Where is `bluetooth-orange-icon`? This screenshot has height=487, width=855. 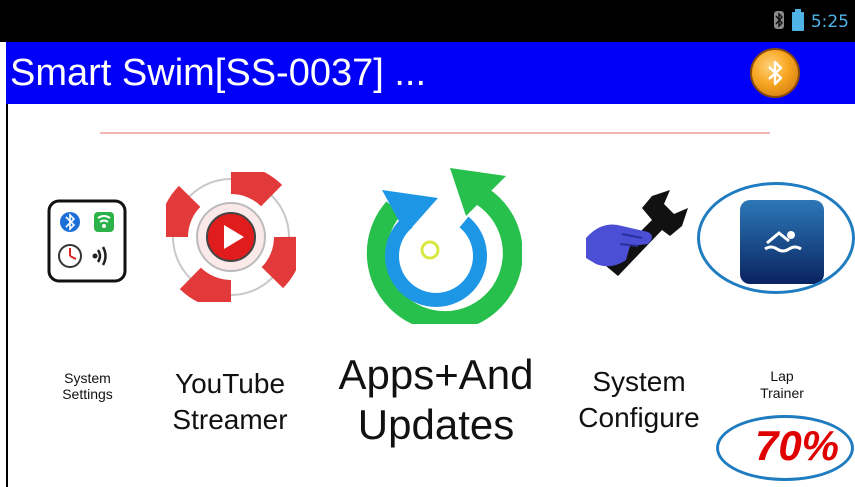
bluetooth-orange-icon is located at coordinates (775, 73).